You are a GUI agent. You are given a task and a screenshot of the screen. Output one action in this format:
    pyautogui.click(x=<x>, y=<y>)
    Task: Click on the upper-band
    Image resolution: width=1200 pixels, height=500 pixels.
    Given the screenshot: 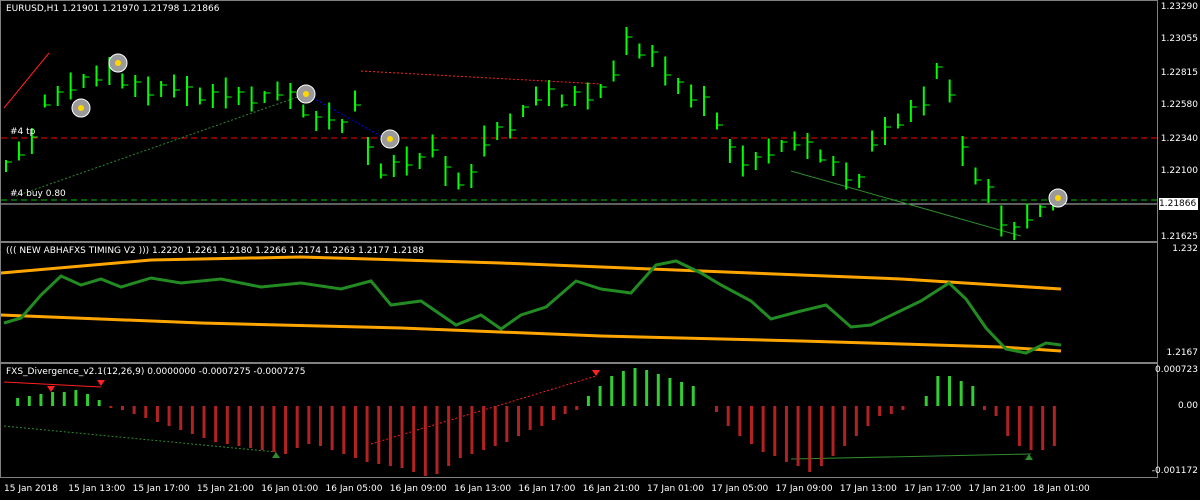 What is the action you would take?
    pyautogui.click(x=531, y=273)
    